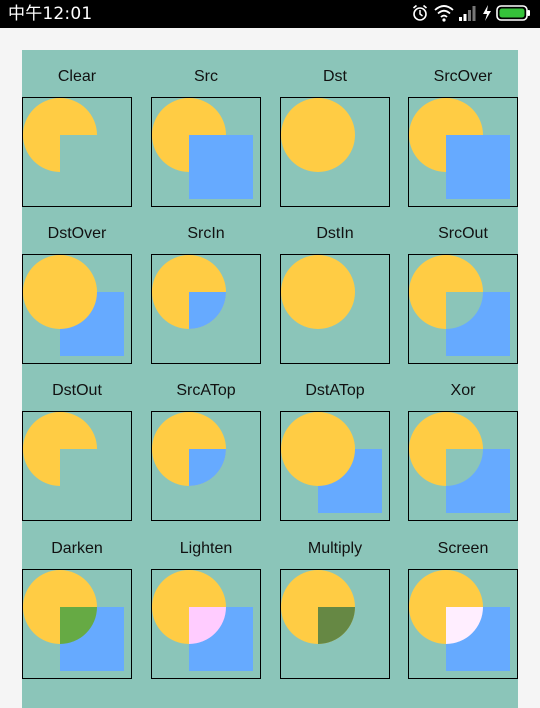 The width and height of the screenshot is (540, 708). What do you see at coordinates (318, 292) in the screenshot?
I see `mode-preview-dstin` at bounding box center [318, 292].